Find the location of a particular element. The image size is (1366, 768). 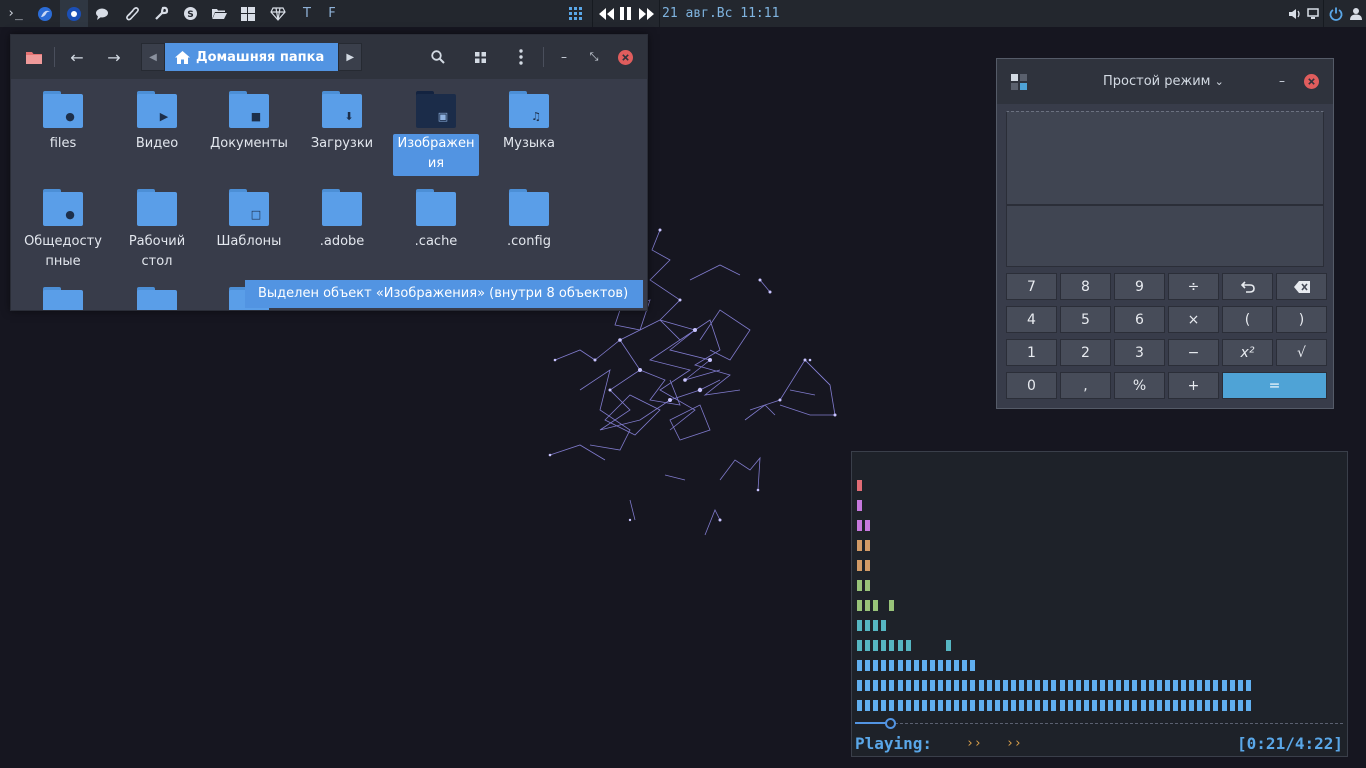

key-square: x² is located at coordinates (1247, 352).